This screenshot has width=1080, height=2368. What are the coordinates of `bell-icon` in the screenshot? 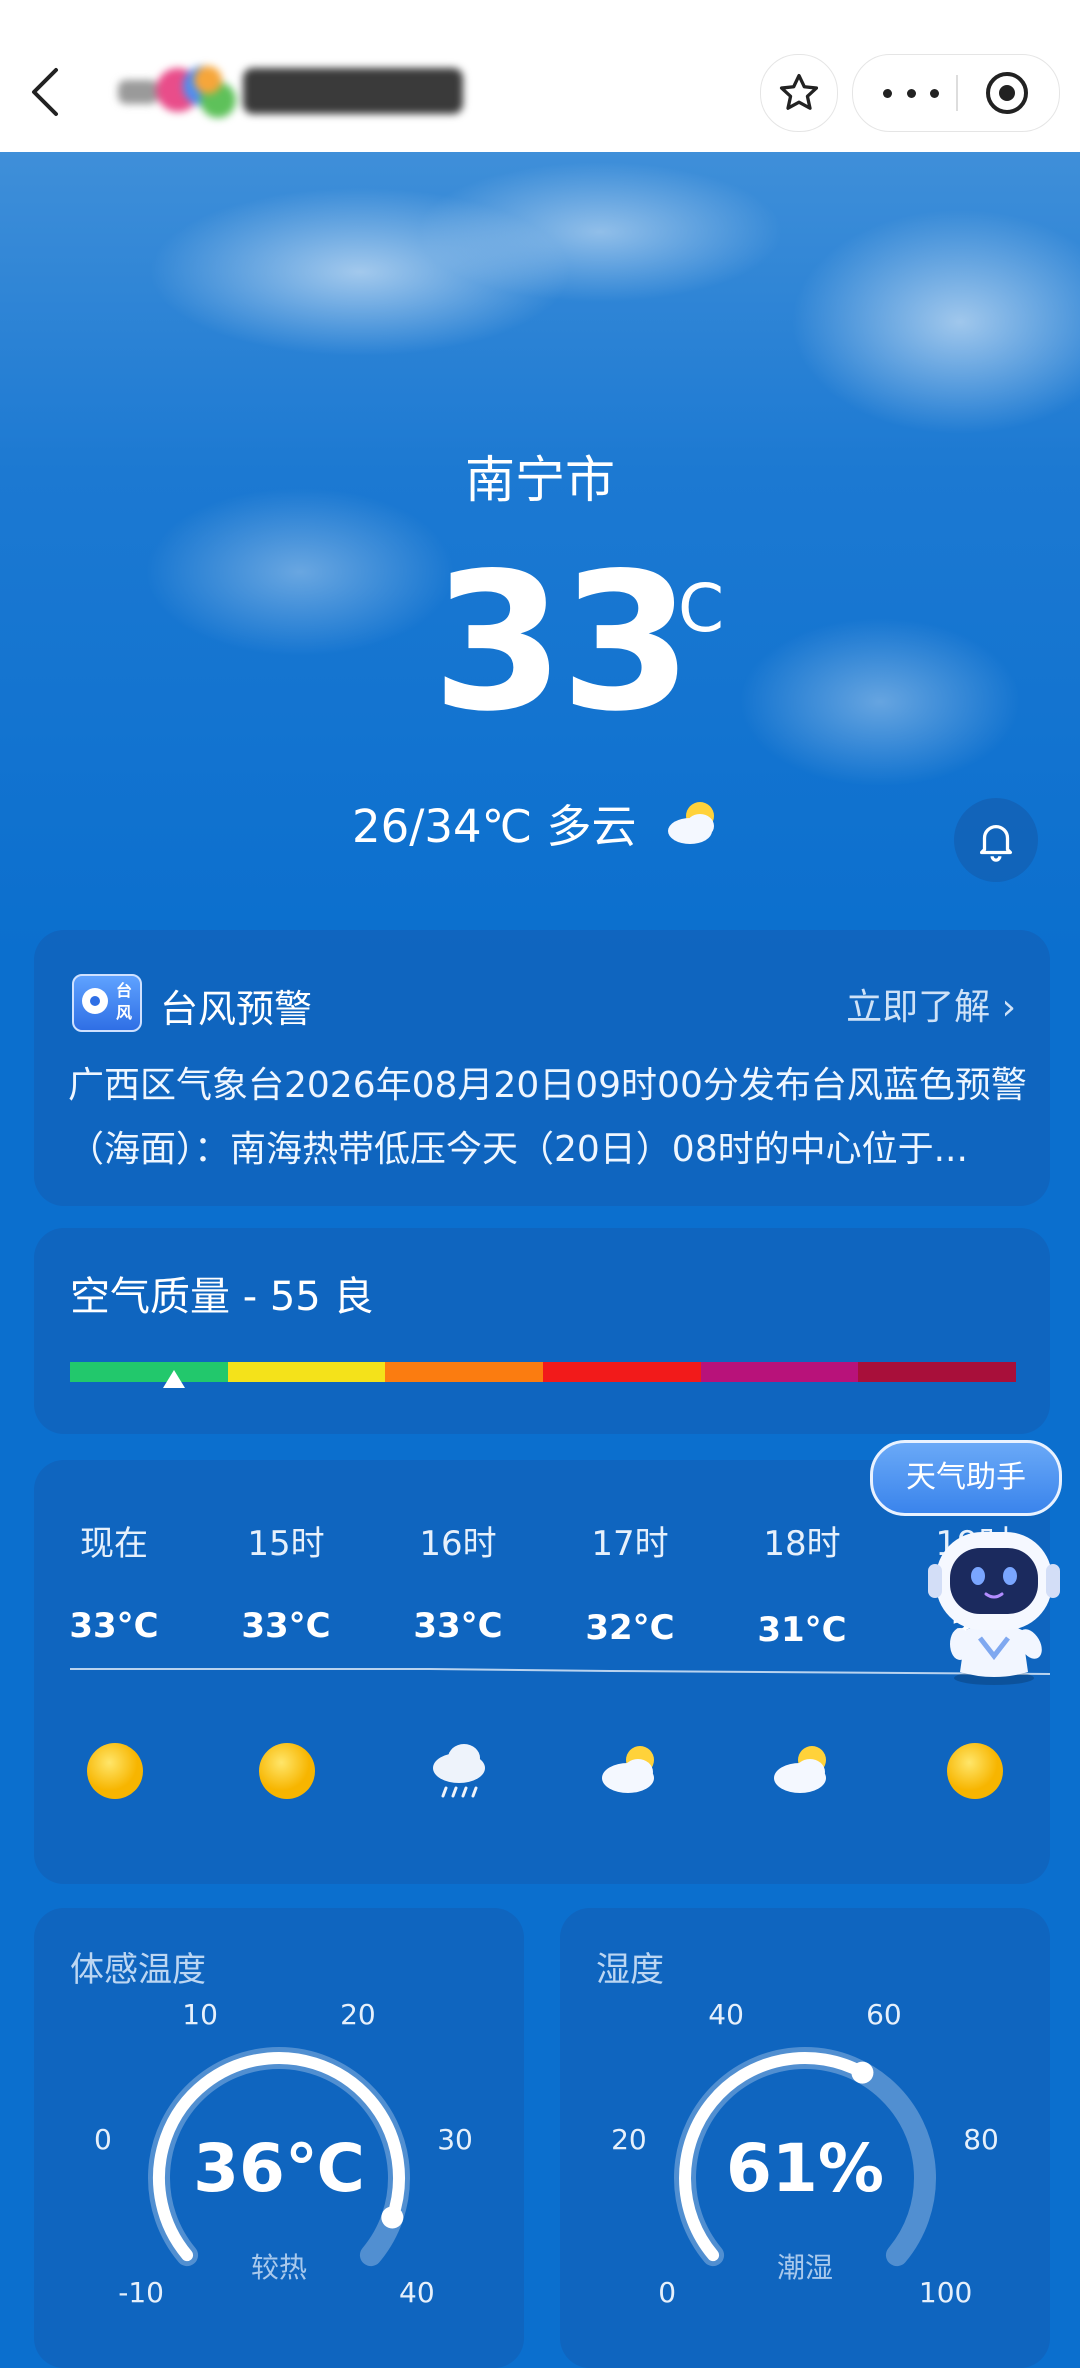 It's located at (996, 843).